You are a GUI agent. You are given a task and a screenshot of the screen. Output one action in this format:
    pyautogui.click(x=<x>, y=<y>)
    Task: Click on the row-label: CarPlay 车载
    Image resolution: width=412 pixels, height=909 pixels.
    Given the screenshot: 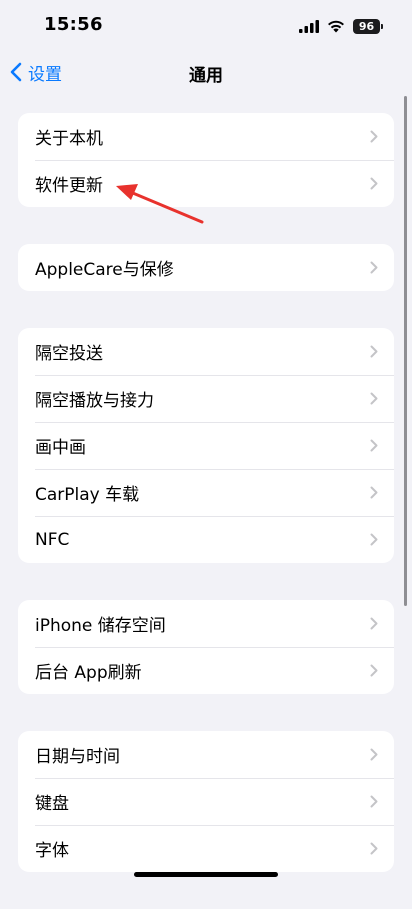 What is the action you would take?
    pyautogui.click(x=87, y=495)
    